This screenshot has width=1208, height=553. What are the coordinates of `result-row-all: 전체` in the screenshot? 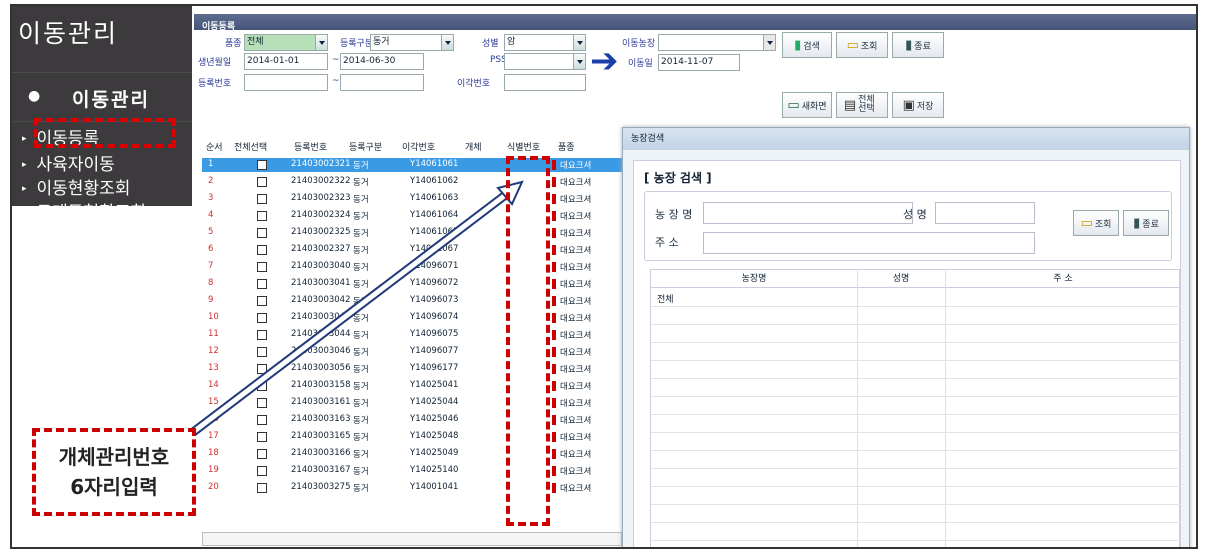 It's located at (665, 298).